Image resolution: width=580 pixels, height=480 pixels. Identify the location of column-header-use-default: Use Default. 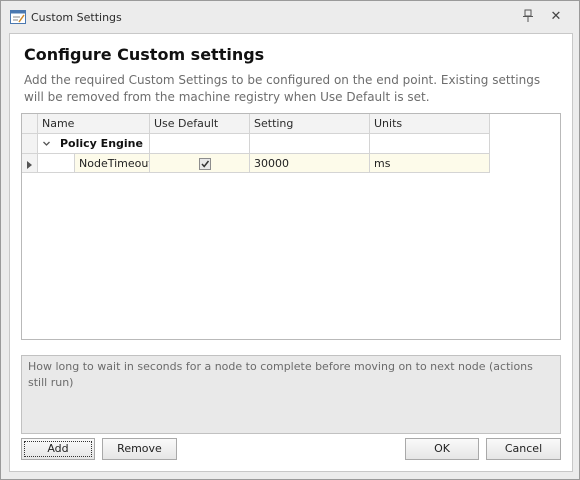
(200, 124).